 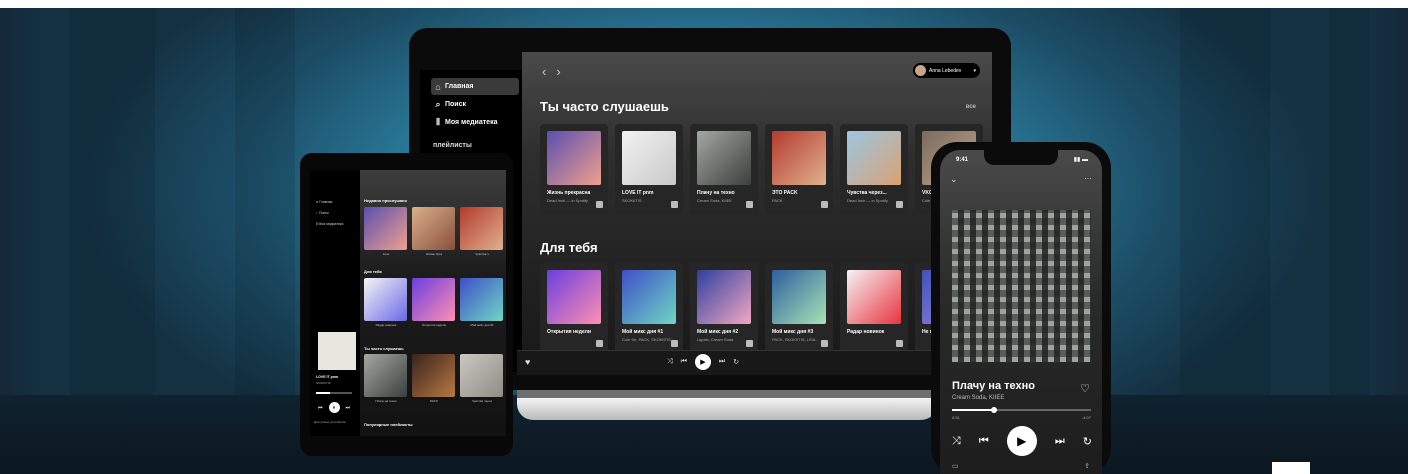 I want to click on tablet-playback-controls: ⏮ ⏸ ⏭, so click(x=334, y=407).